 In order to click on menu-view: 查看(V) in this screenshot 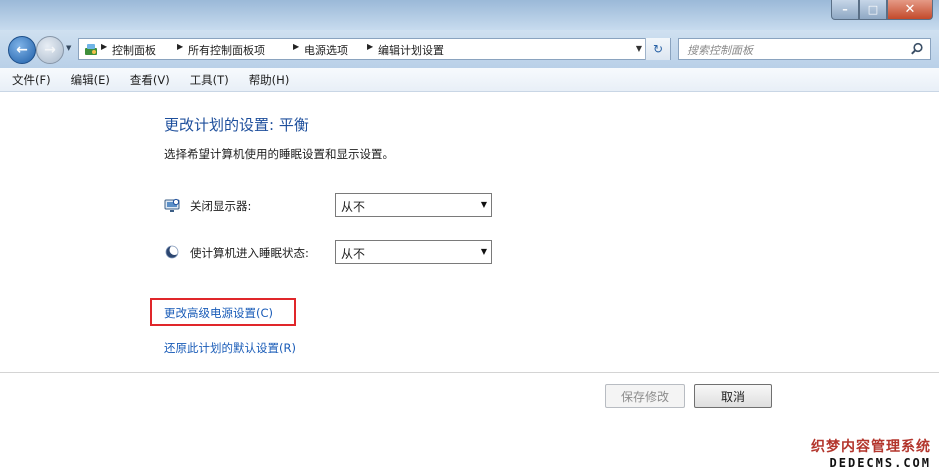, I will do `click(150, 80)`.